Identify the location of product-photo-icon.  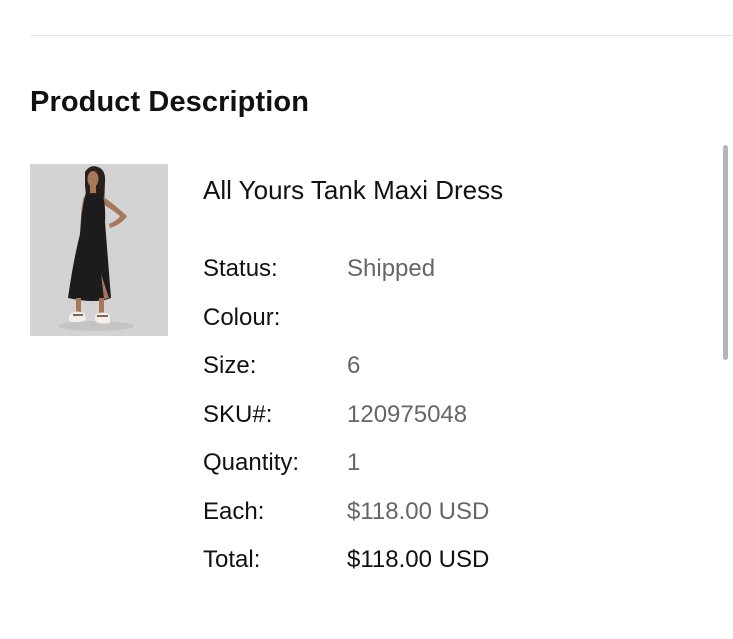
(99, 250).